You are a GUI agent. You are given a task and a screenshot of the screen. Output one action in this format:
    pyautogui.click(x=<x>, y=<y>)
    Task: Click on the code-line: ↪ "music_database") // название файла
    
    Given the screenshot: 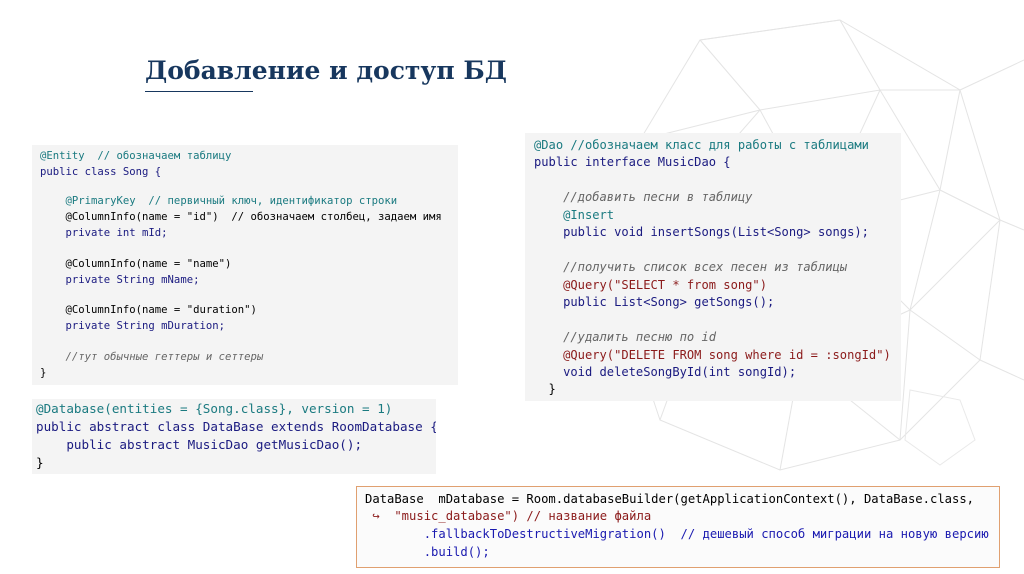 What is the action you would take?
    pyautogui.click(x=508, y=516)
    